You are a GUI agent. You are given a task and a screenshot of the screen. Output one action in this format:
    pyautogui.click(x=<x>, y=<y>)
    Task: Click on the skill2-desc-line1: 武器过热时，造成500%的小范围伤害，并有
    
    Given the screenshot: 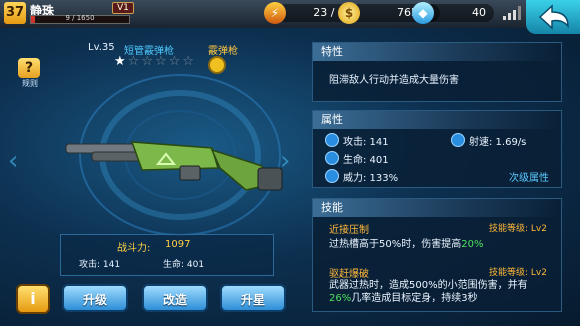 What is the action you would take?
    pyautogui.click(x=428, y=285)
    